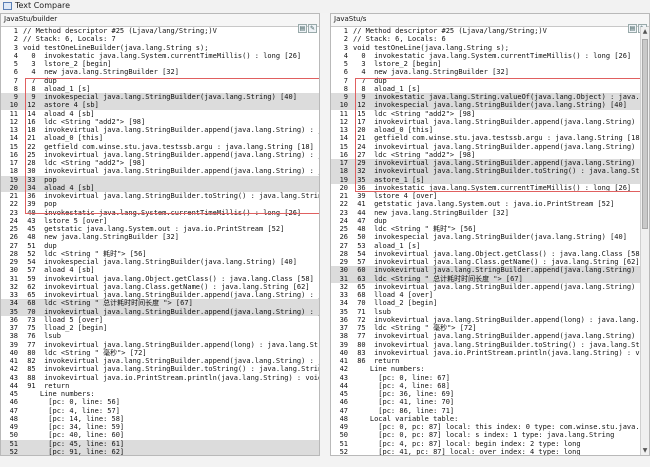 Image resolution: width=650 pixels, height=467 pixels. I want to click on scroll-up-icon: ▲, so click(645, 31).